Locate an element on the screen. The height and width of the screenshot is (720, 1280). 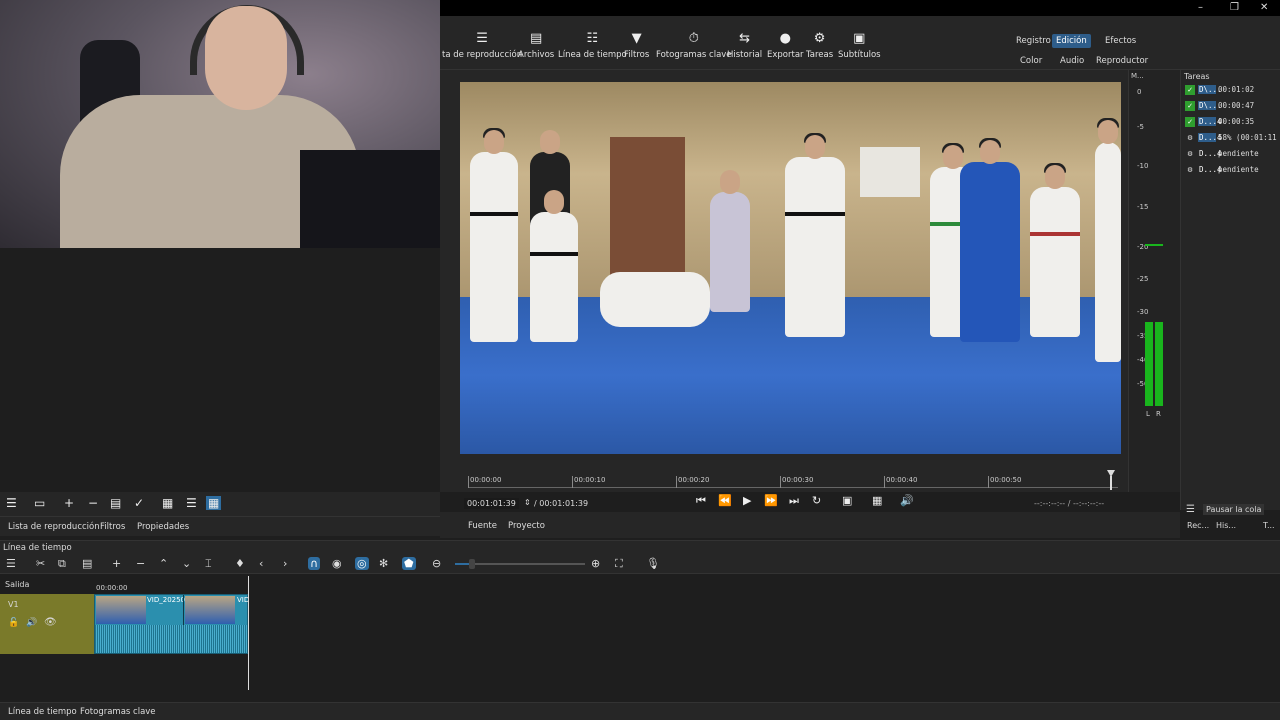
lock-icon: 🔓 is located at coordinates (13, 623).